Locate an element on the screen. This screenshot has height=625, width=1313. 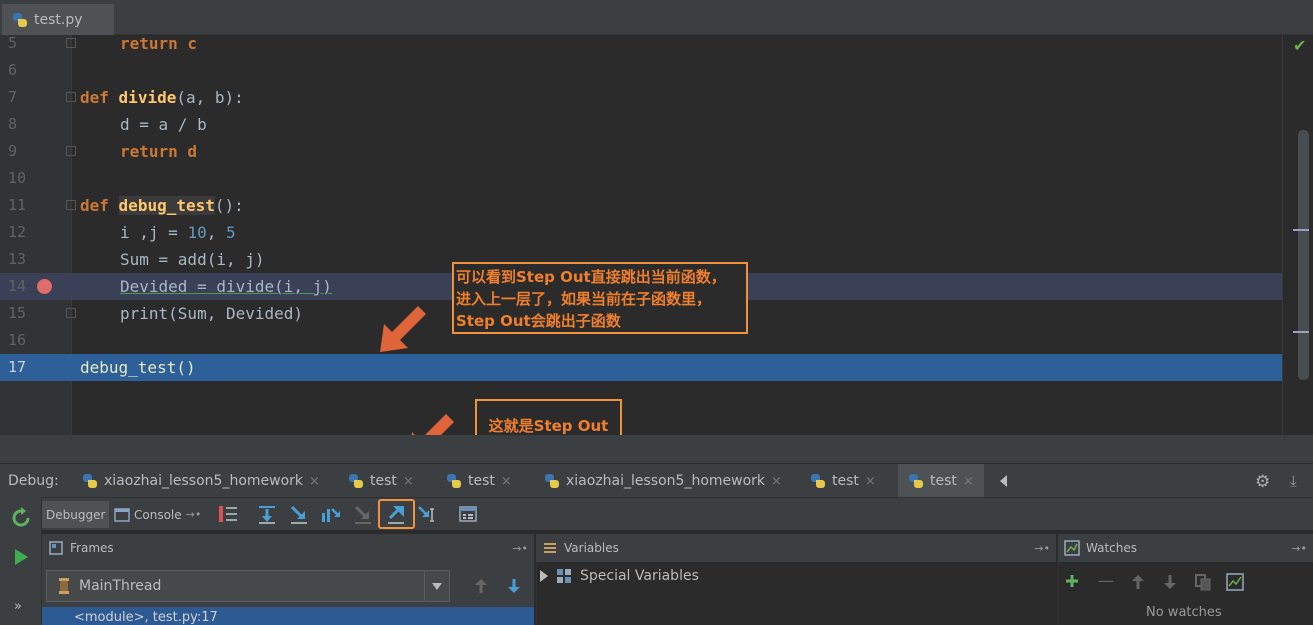
line-number: 6 is located at coordinates (13, 70).